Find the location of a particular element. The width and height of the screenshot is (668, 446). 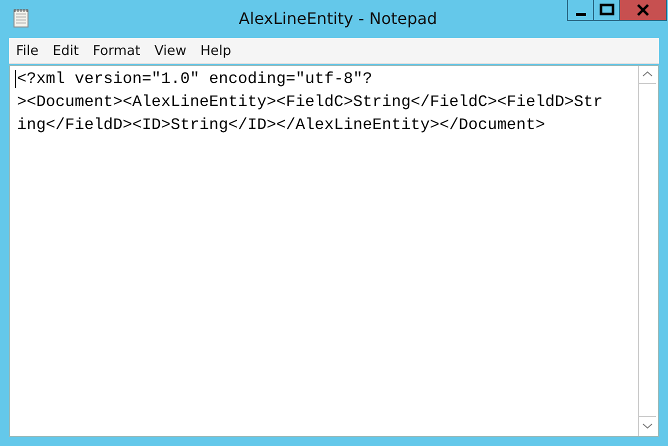

scrollbar is located at coordinates (647, 251).